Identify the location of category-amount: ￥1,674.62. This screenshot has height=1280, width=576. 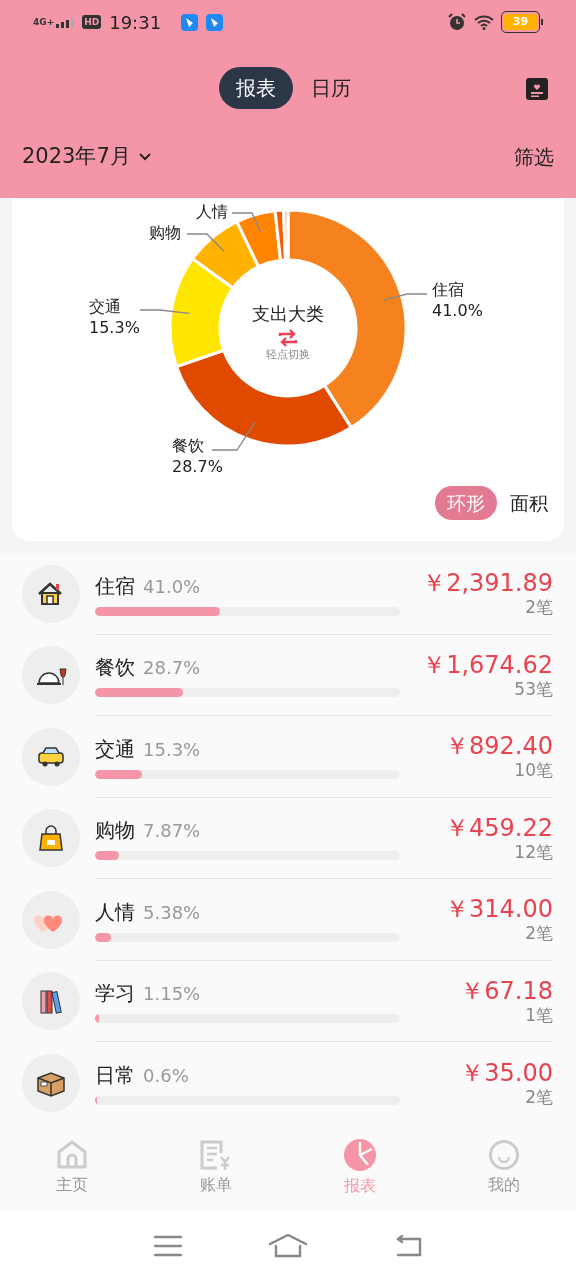
(487, 664).